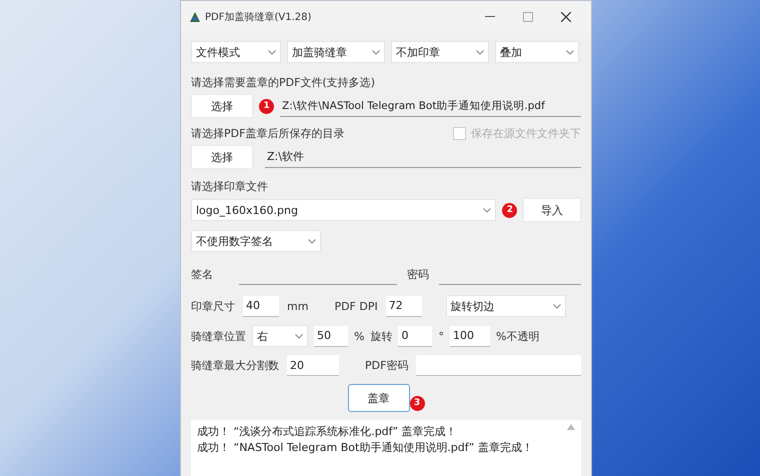 This screenshot has height=476, width=760. Describe the element at coordinates (510, 210) in the screenshot. I see `step-badge: 2` at that location.